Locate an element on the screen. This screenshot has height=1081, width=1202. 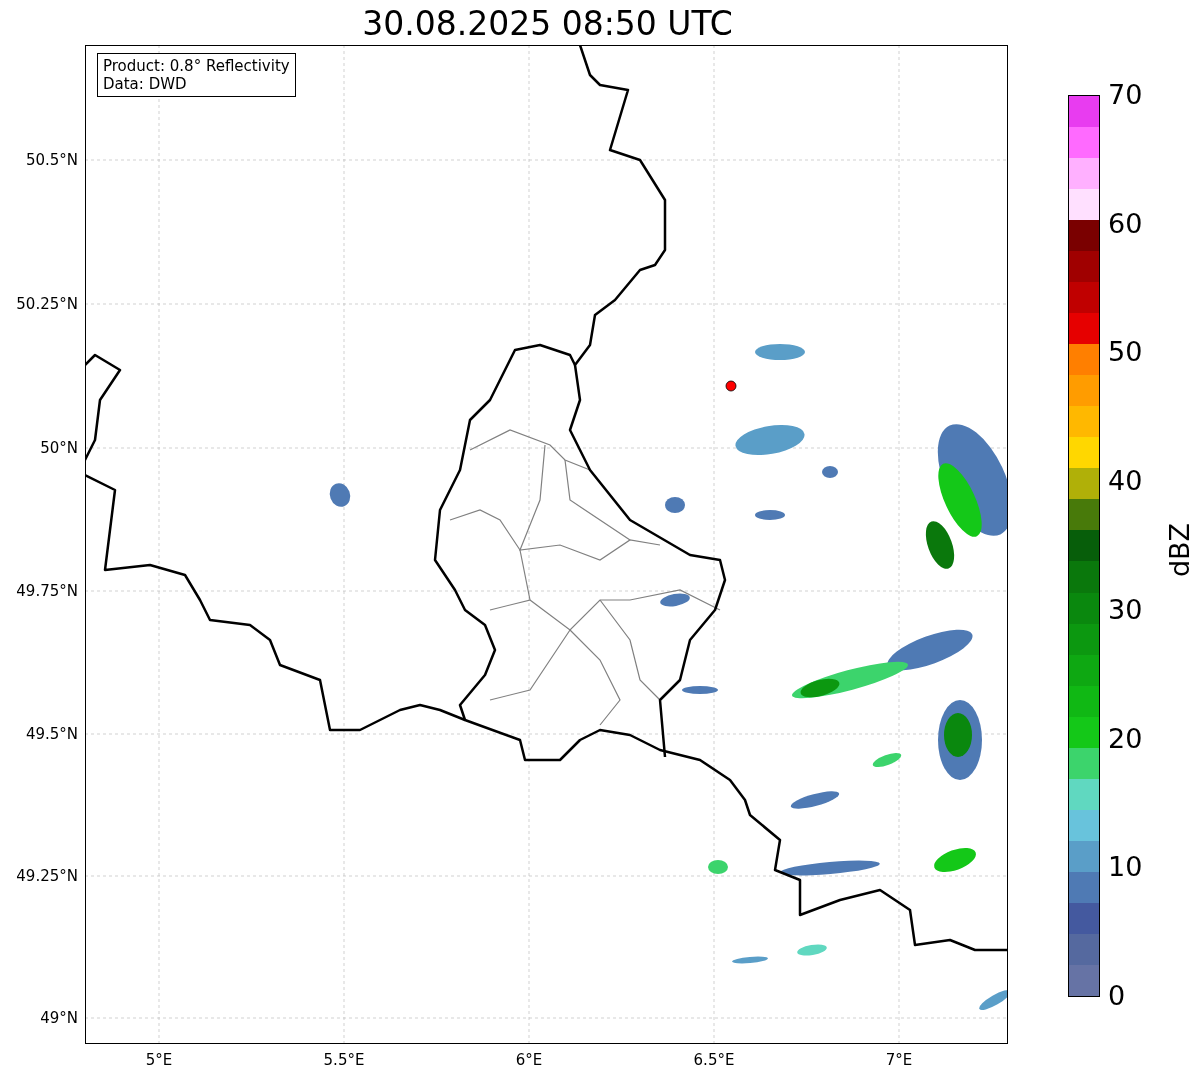
scale-tick-label: 70 is located at coordinates (1125, 95).